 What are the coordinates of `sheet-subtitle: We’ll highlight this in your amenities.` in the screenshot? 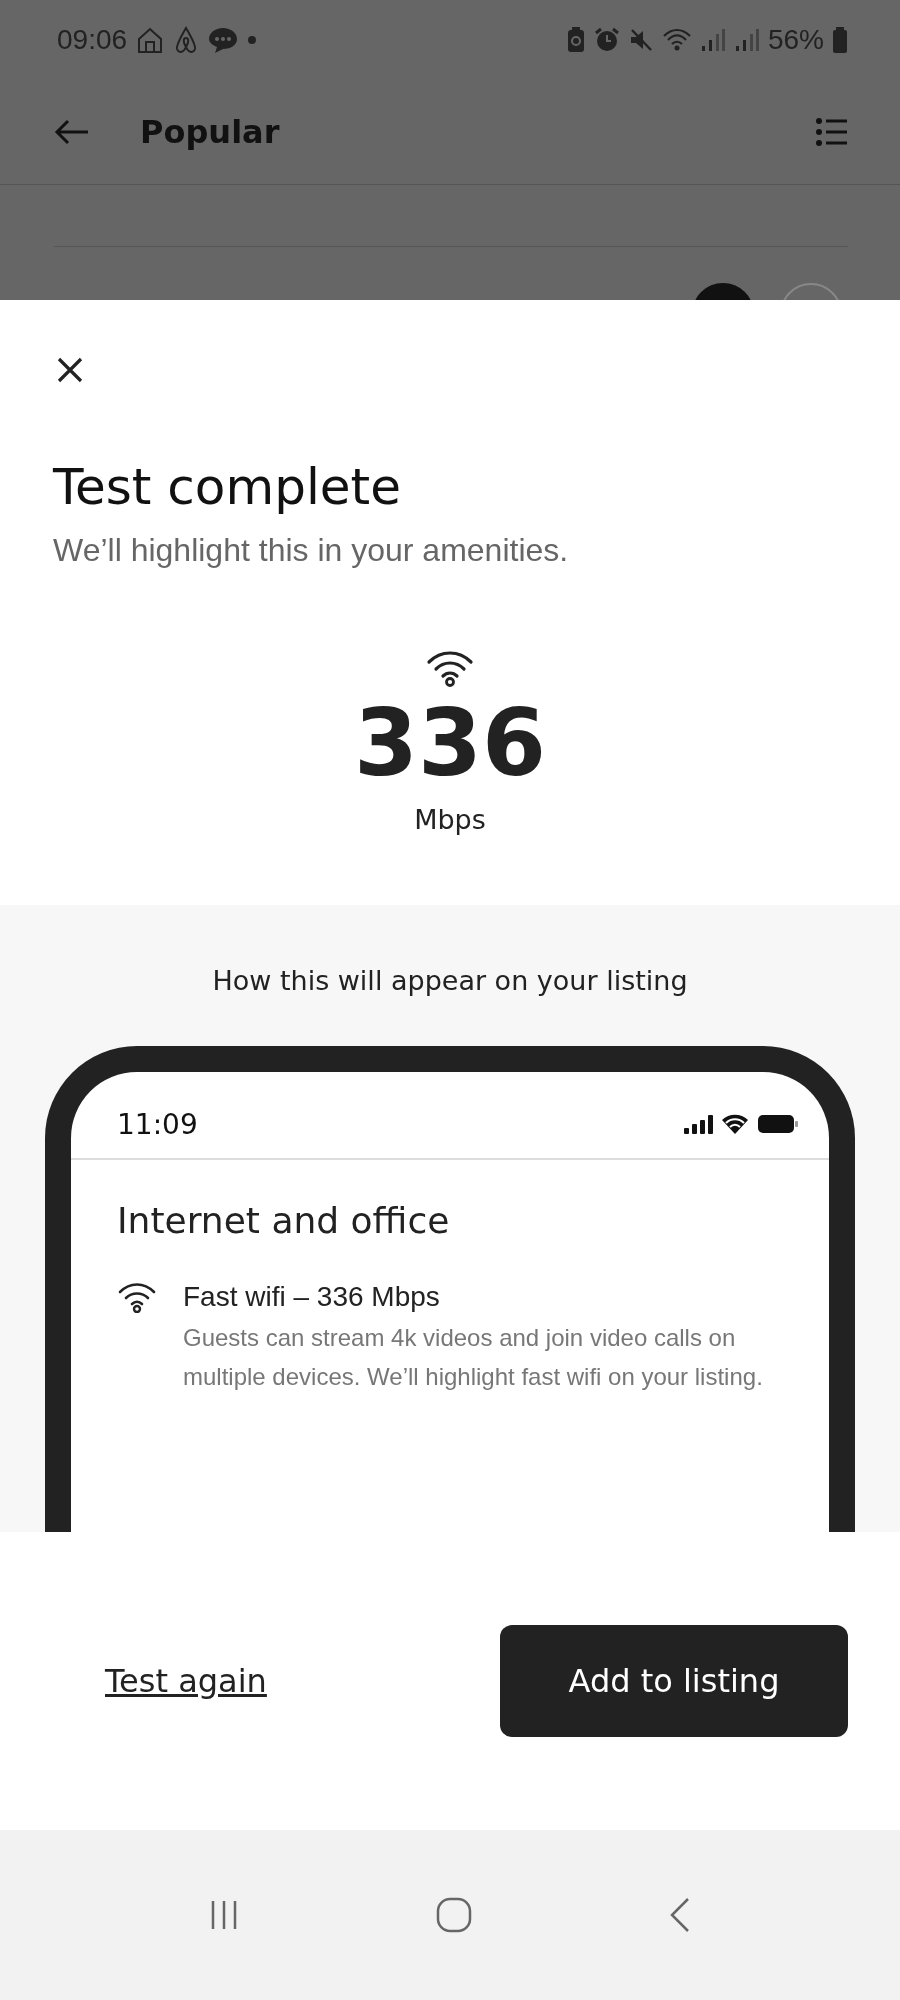 It's located at (311, 550).